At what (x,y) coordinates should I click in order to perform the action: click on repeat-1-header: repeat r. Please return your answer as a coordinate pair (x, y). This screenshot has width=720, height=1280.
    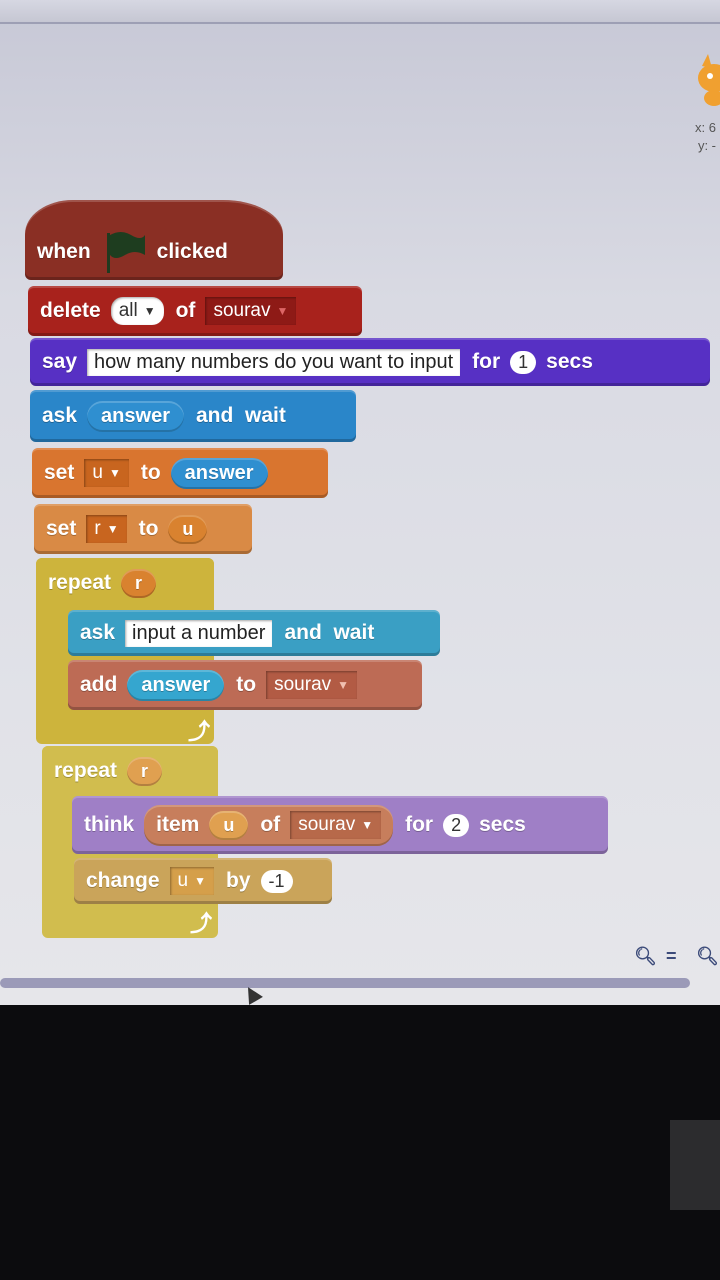
    Looking at the image, I should click on (125, 583).